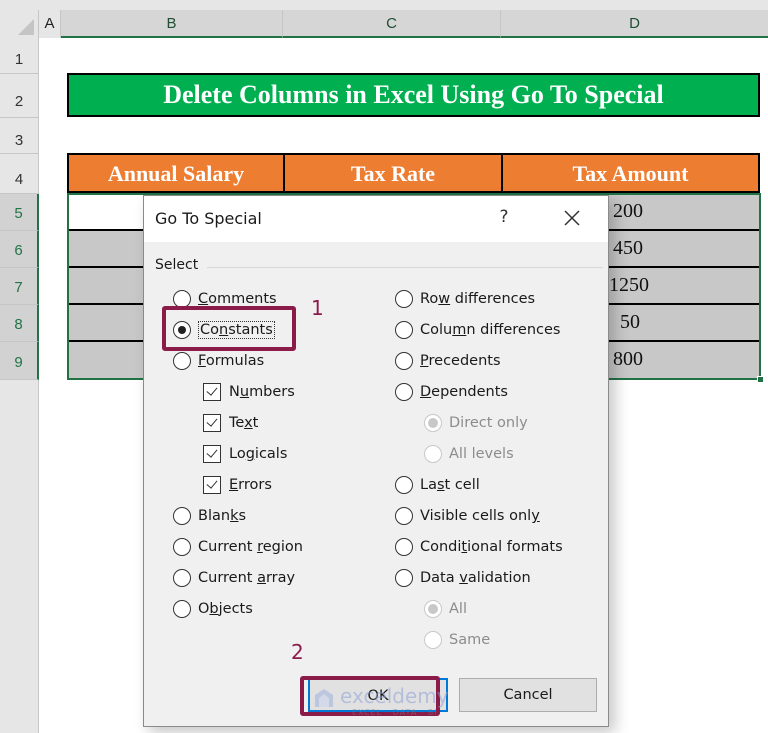  Describe the element at coordinates (433, 640) in the screenshot. I see `radio-same` at that location.